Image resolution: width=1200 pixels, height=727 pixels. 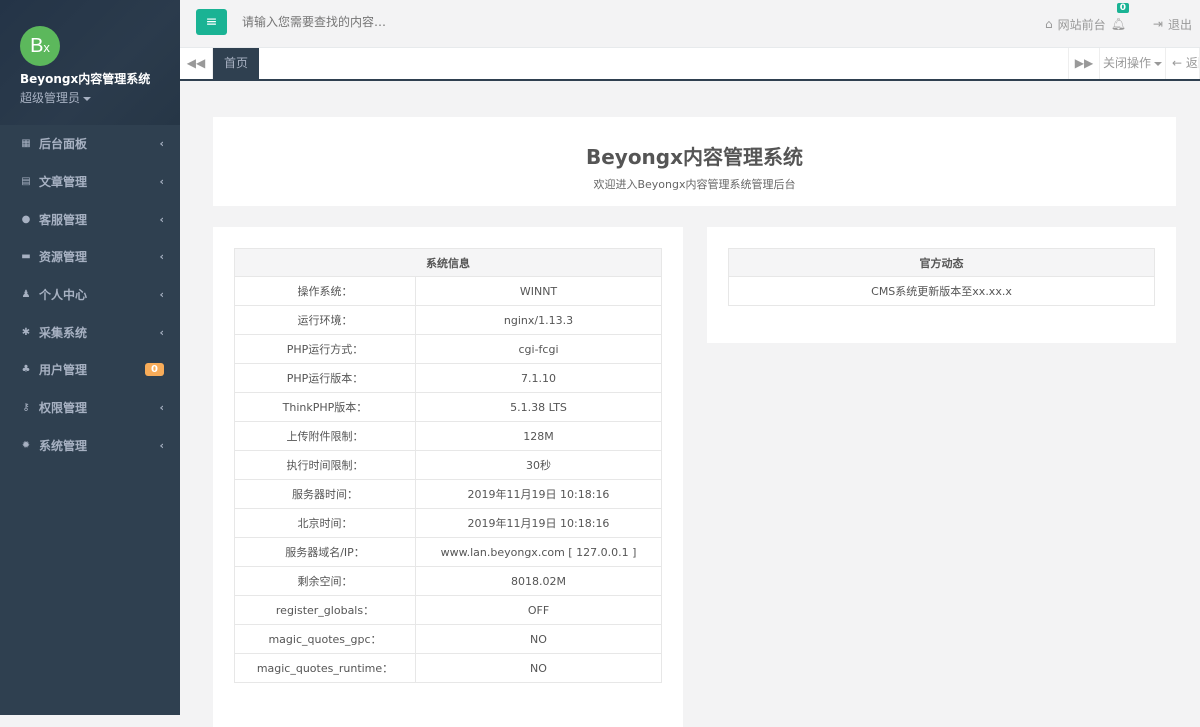 I want to click on info-label: 执行时间限制：, so click(x=325, y=465).